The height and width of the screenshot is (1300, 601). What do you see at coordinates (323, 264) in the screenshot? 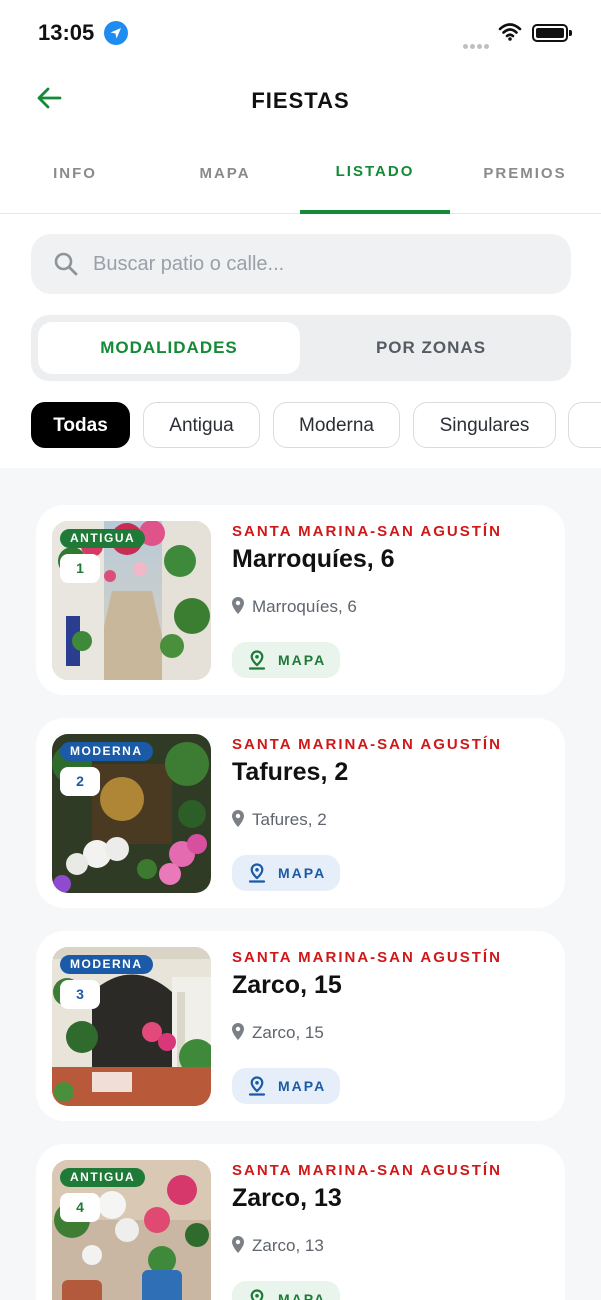
I see `search-input` at bounding box center [323, 264].